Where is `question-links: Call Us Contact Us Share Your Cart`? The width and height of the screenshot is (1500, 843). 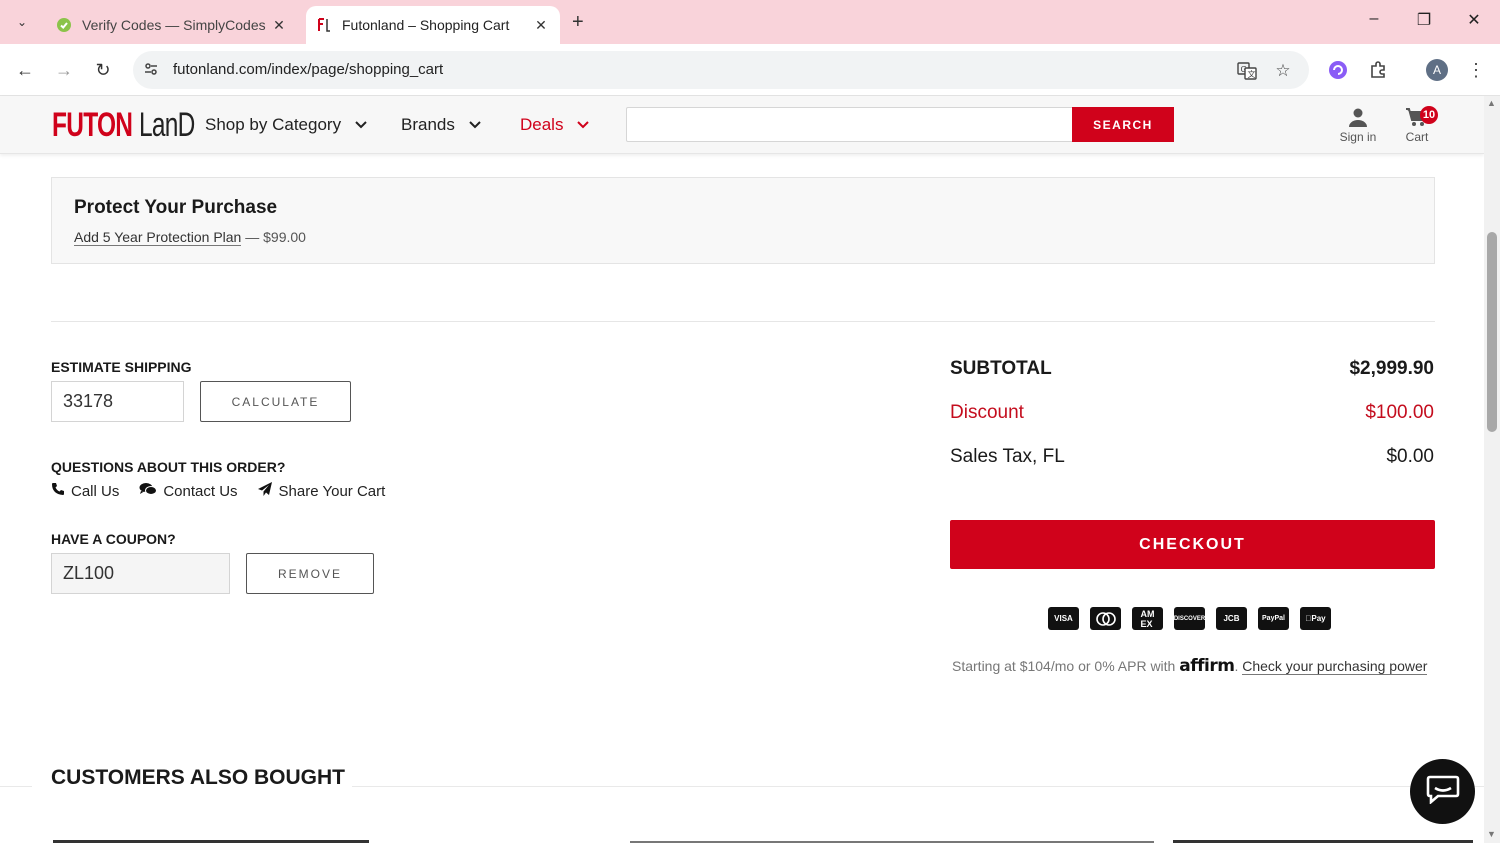
question-links: Call Us Contact Us Share Your Cart is located at coordinates (218, 491).